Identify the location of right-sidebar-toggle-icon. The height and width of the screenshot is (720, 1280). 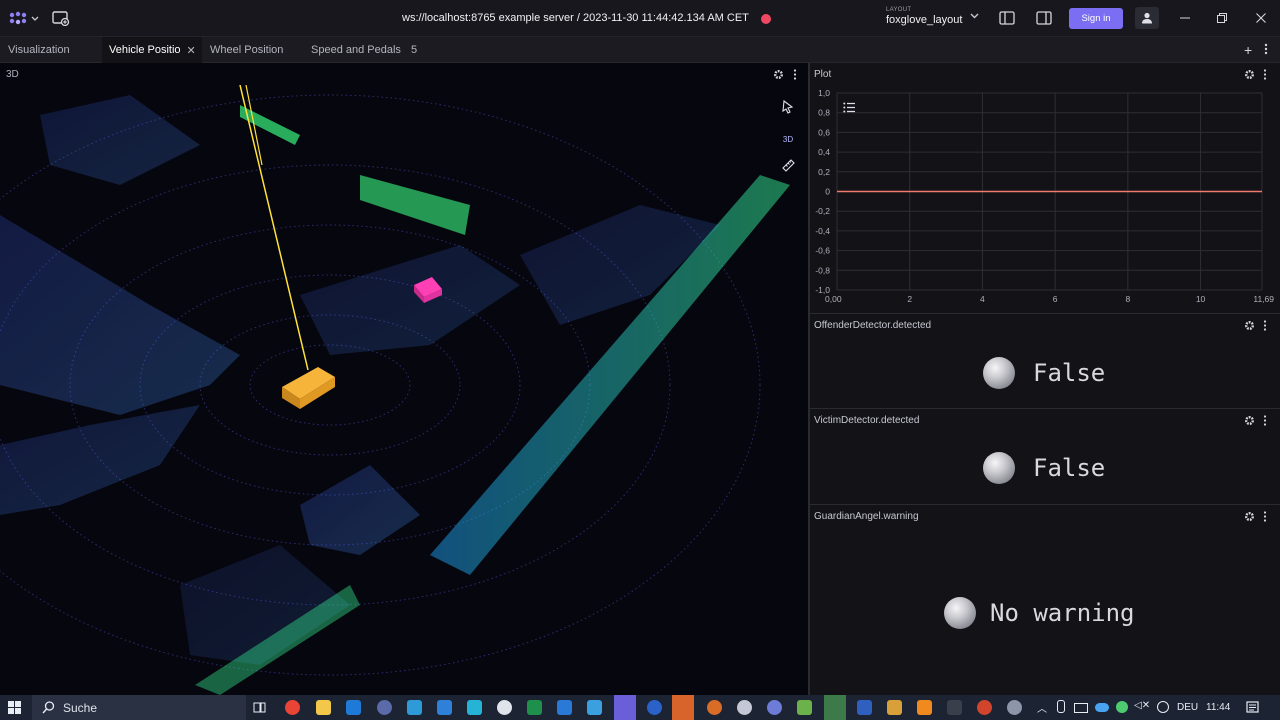
(1044, 18).